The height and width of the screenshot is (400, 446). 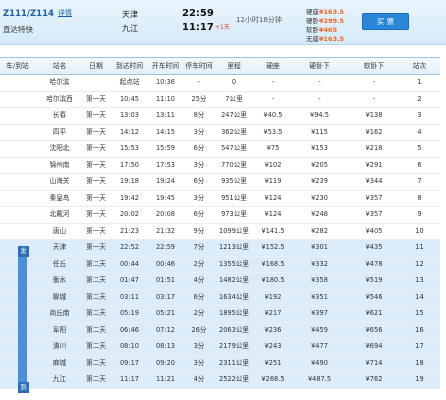 What do you see at coordinates (59, 148) in the screenshot?
I see `table-cell: 沈阳北` at bounding box center [59, 148].